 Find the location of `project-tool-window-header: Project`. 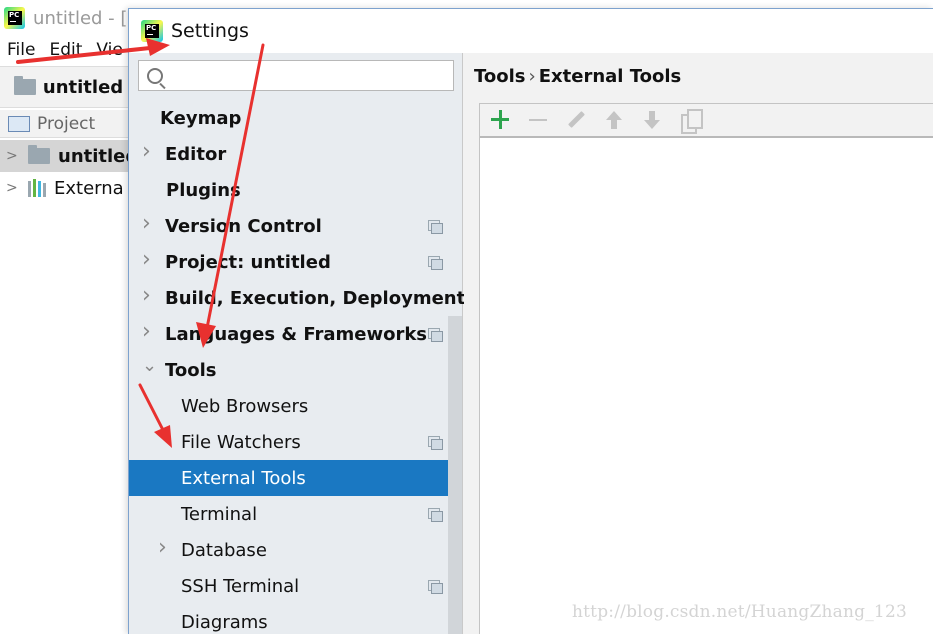

project-tool-window-header: Project is located at coordinates (70, 124).